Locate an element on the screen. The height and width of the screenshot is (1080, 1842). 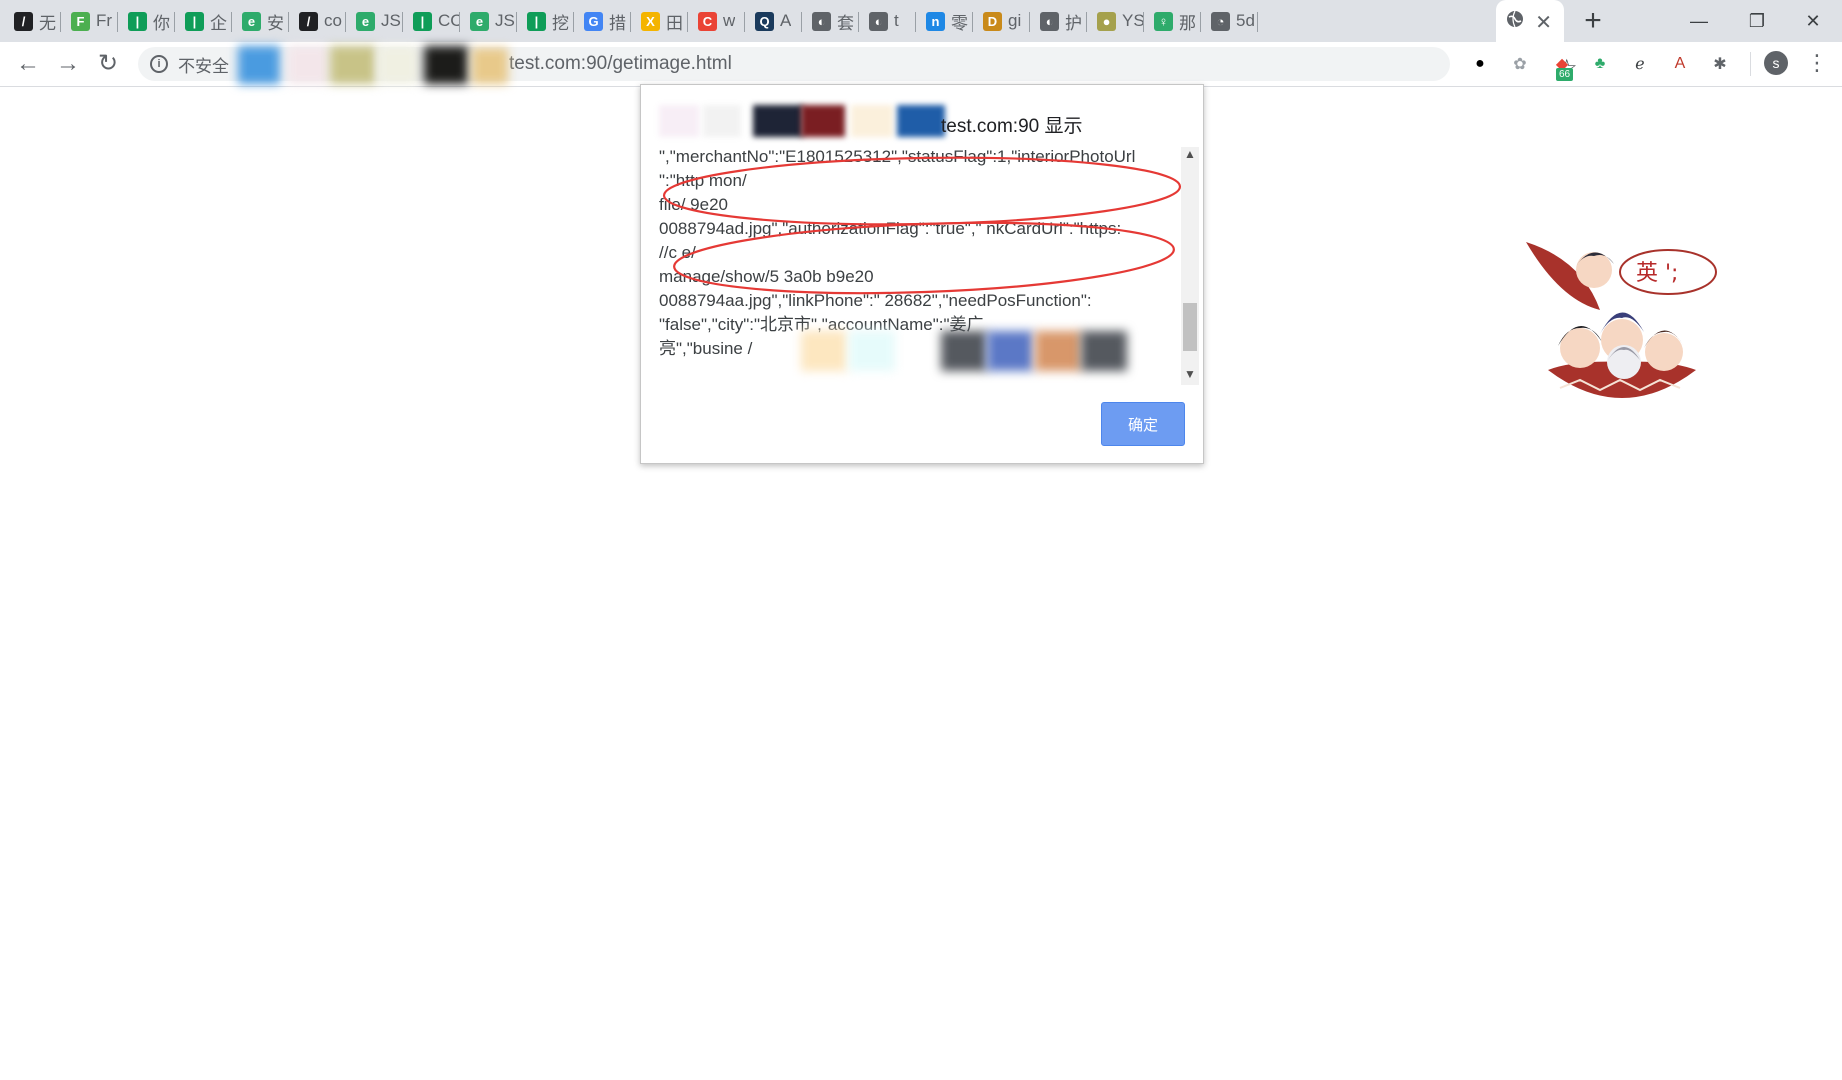
restore-button: ❐ is located at coordinates (1757, 21).